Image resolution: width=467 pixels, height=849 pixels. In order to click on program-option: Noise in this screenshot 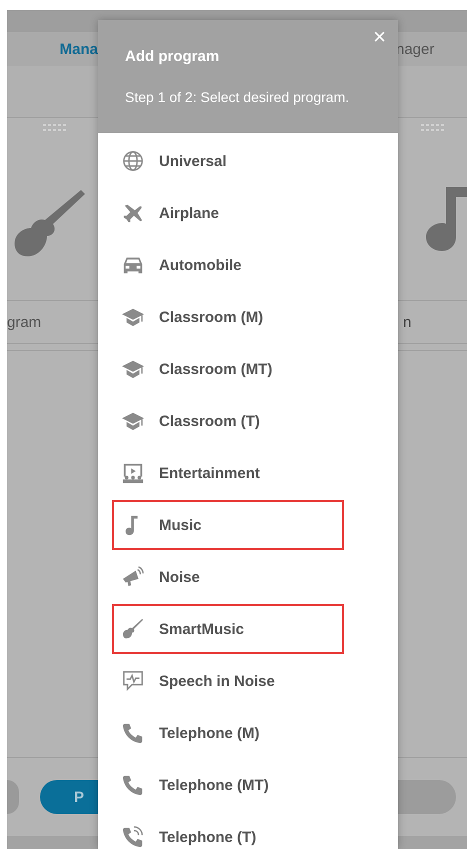, I will do `click(228, 577)`.